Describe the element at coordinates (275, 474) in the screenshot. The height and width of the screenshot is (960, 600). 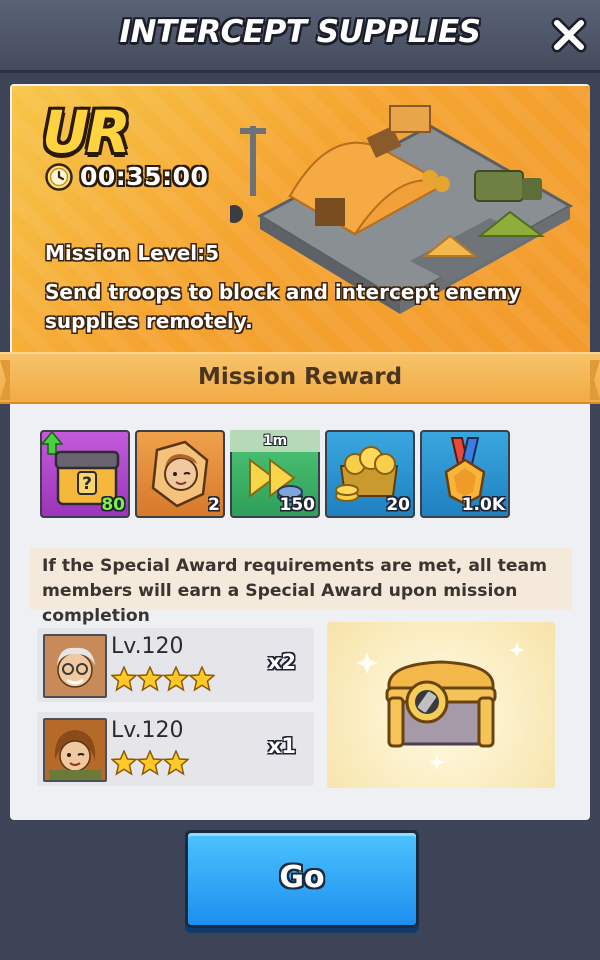
I see `reward-item-speedup: 1m 150` at that location.